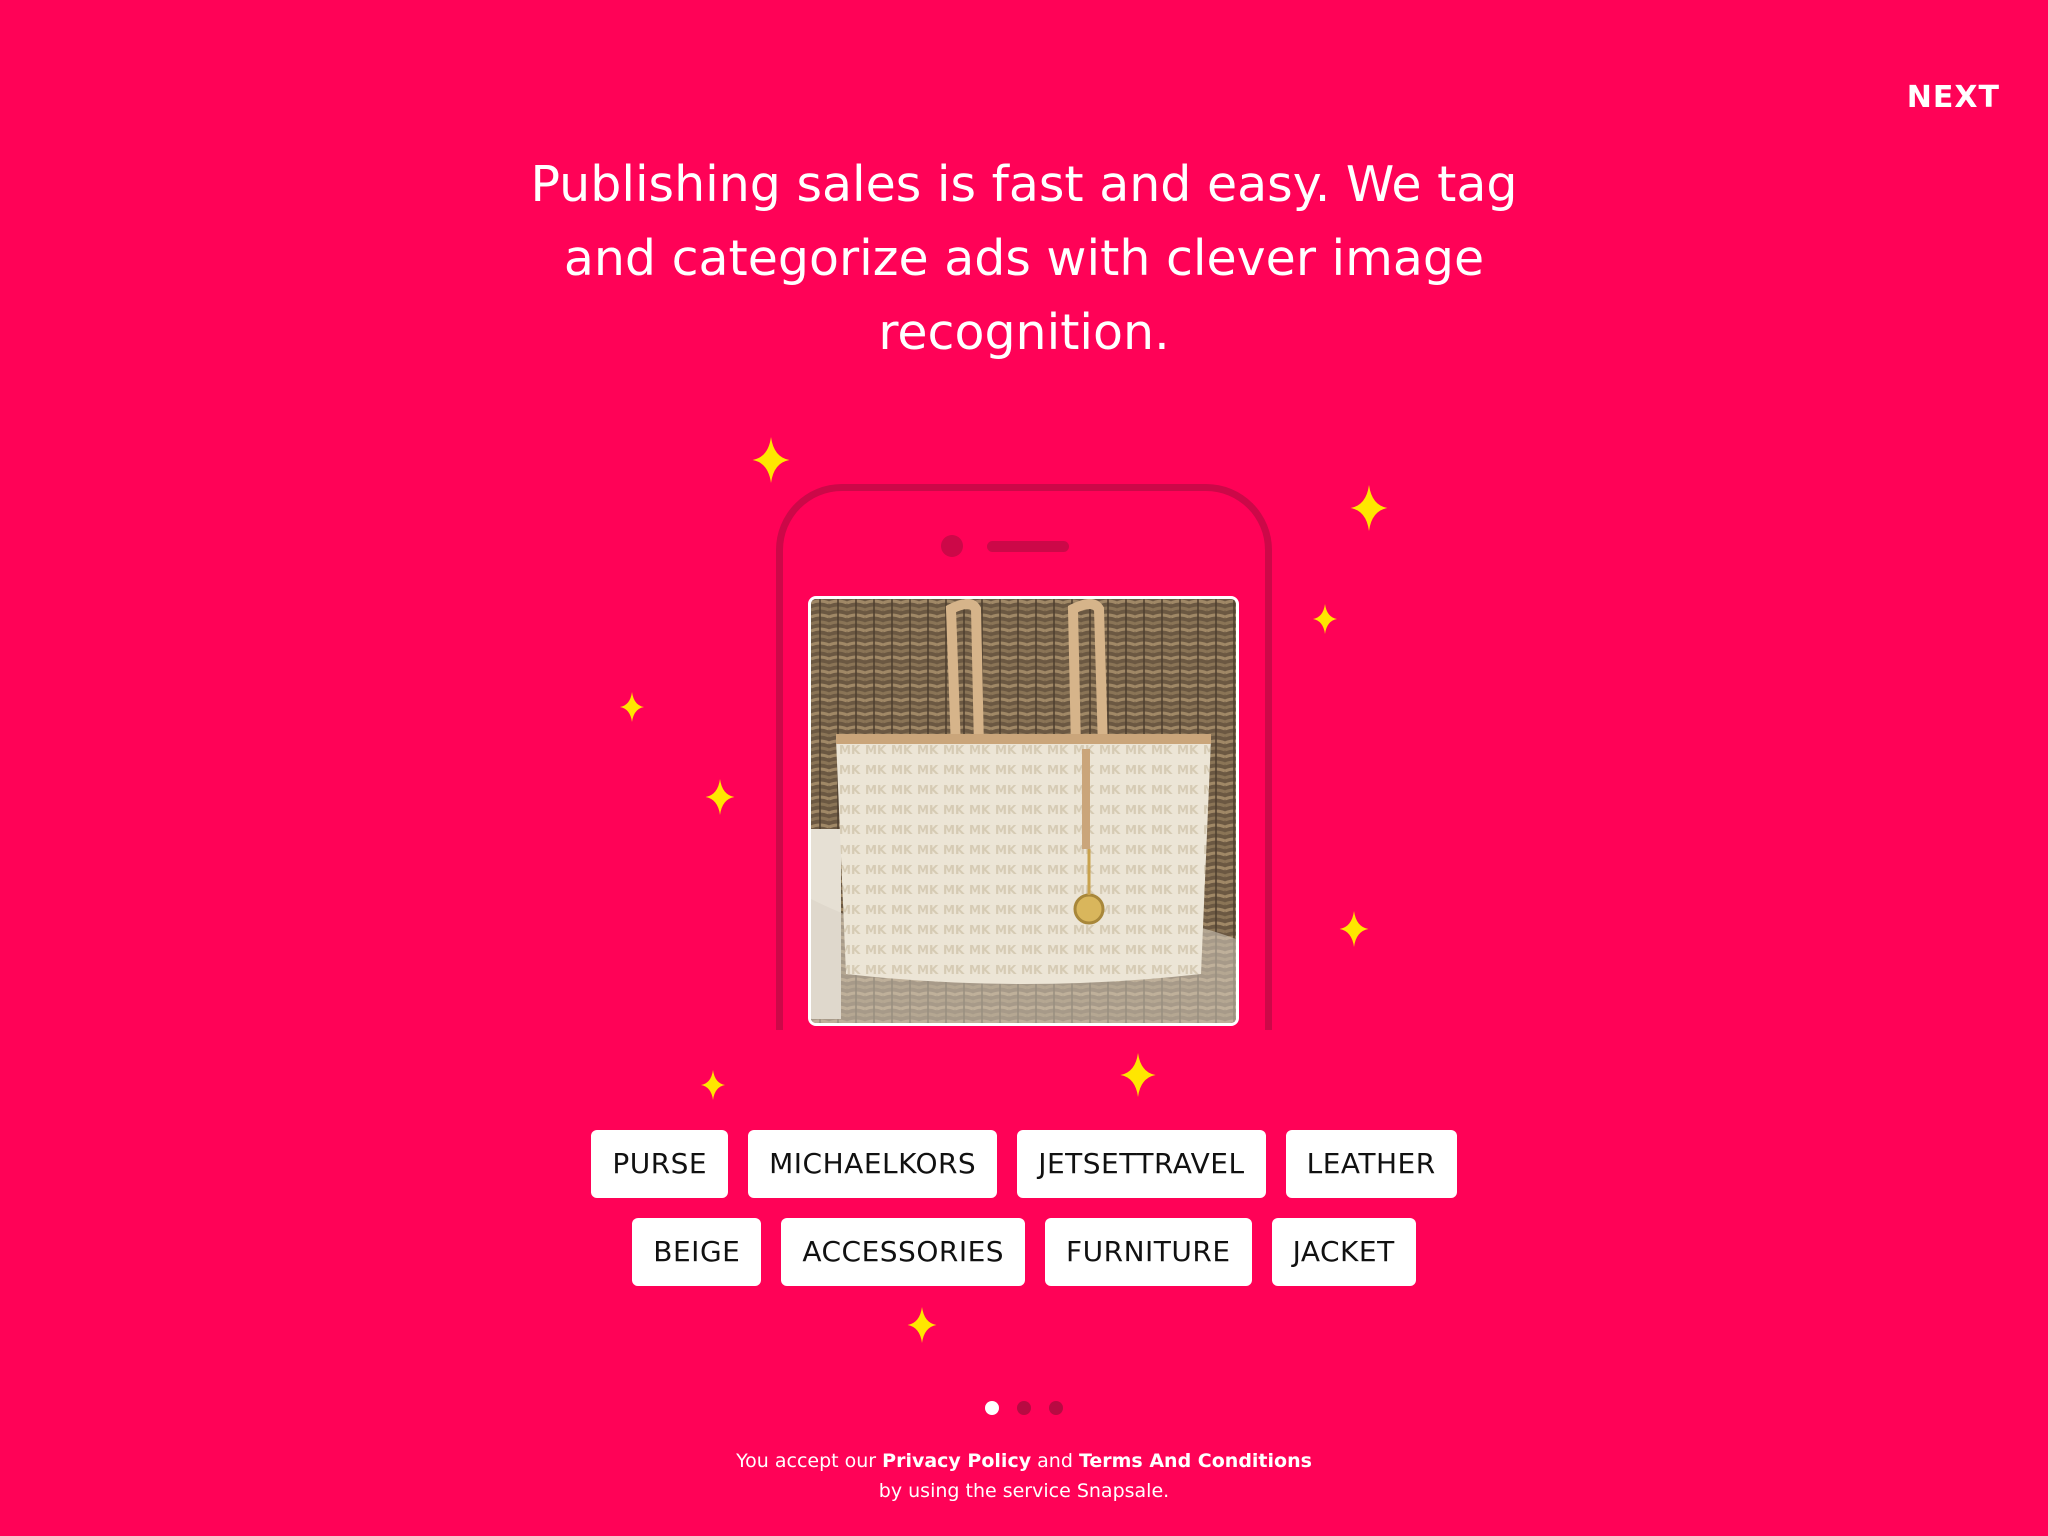 Image resolution: width=2048 pixels, height=1536 pixels. I want to click on tag-chip: BEIGE, so click(697, 1252).